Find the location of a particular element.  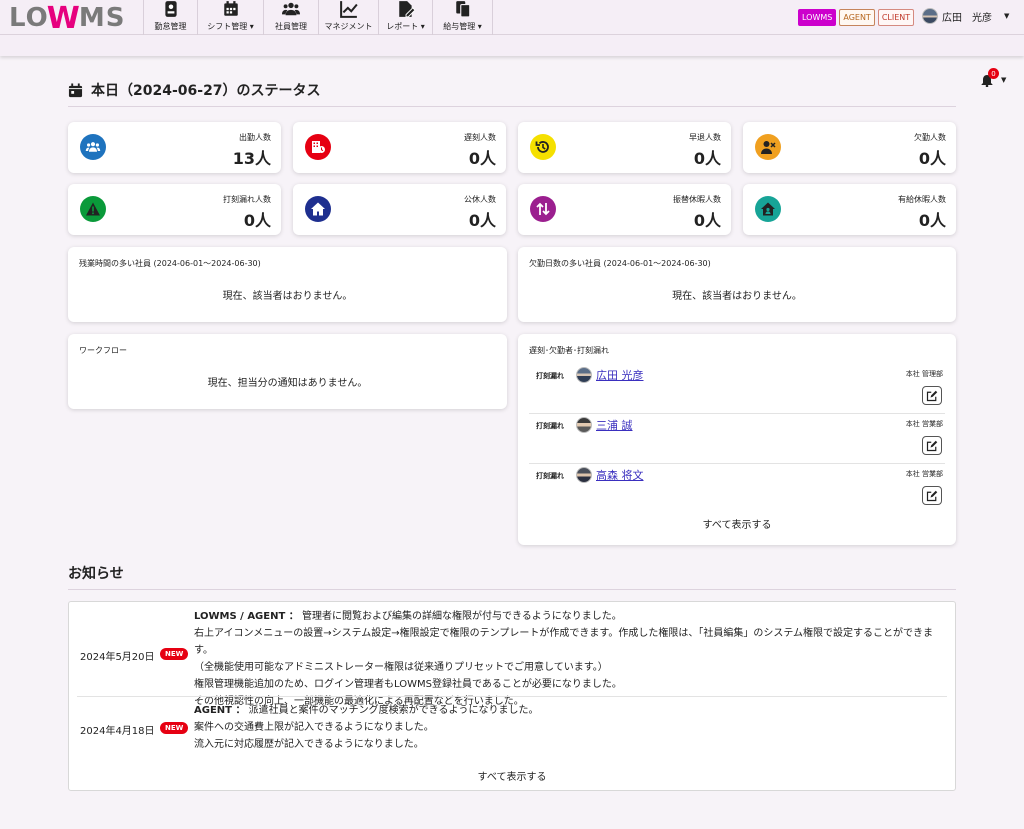

stat-card-substitute-leave: 振替休暇人数 0人 is located at coordinates (624, 209).